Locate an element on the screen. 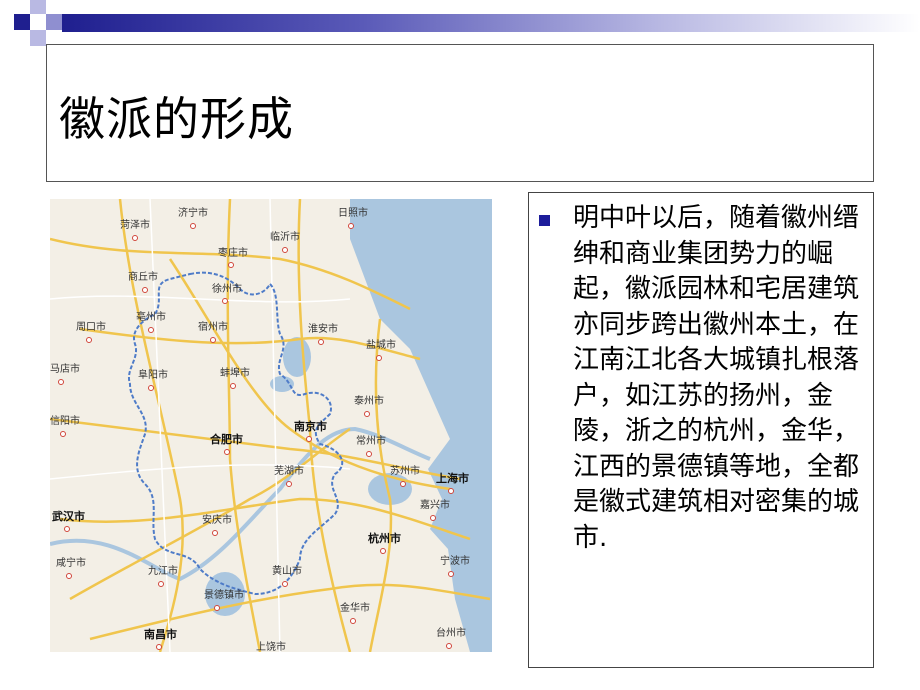  city-label: 周口市 is located at coordinates (91, 327).